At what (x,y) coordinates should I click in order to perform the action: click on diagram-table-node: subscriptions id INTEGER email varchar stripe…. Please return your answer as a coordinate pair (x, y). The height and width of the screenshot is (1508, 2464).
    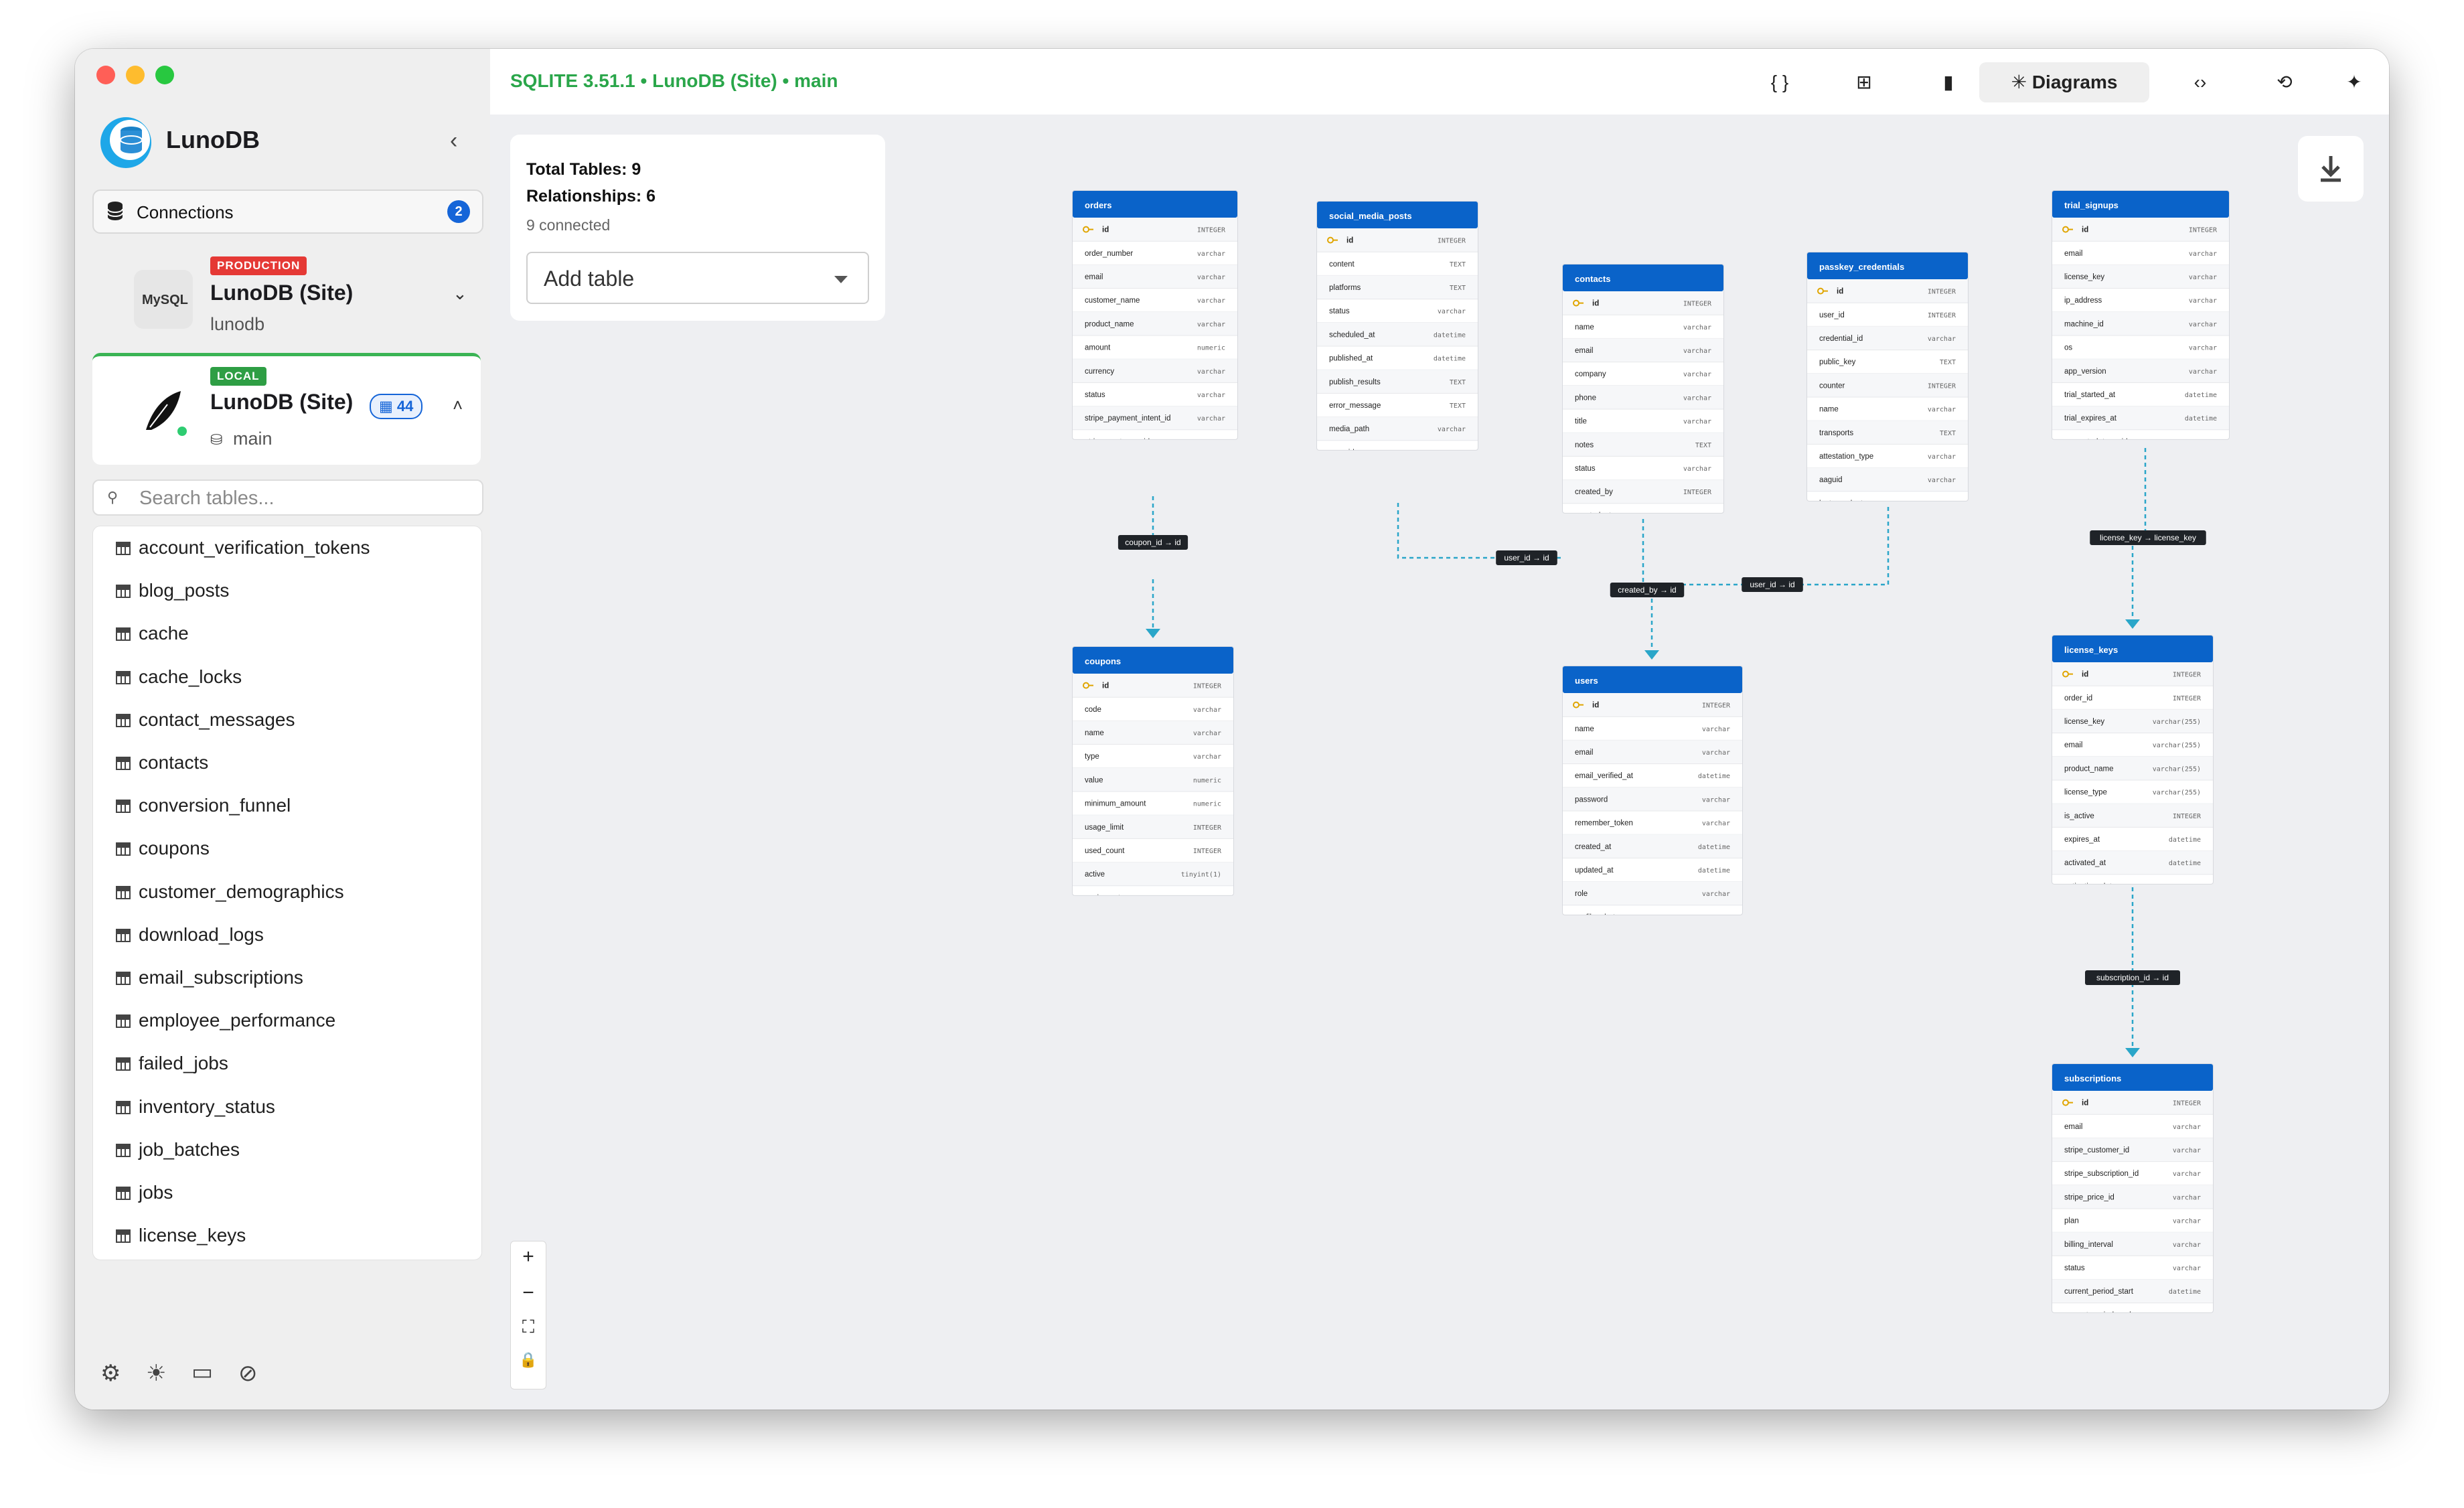
    Looking at the image, I should click on (2133, 1195).